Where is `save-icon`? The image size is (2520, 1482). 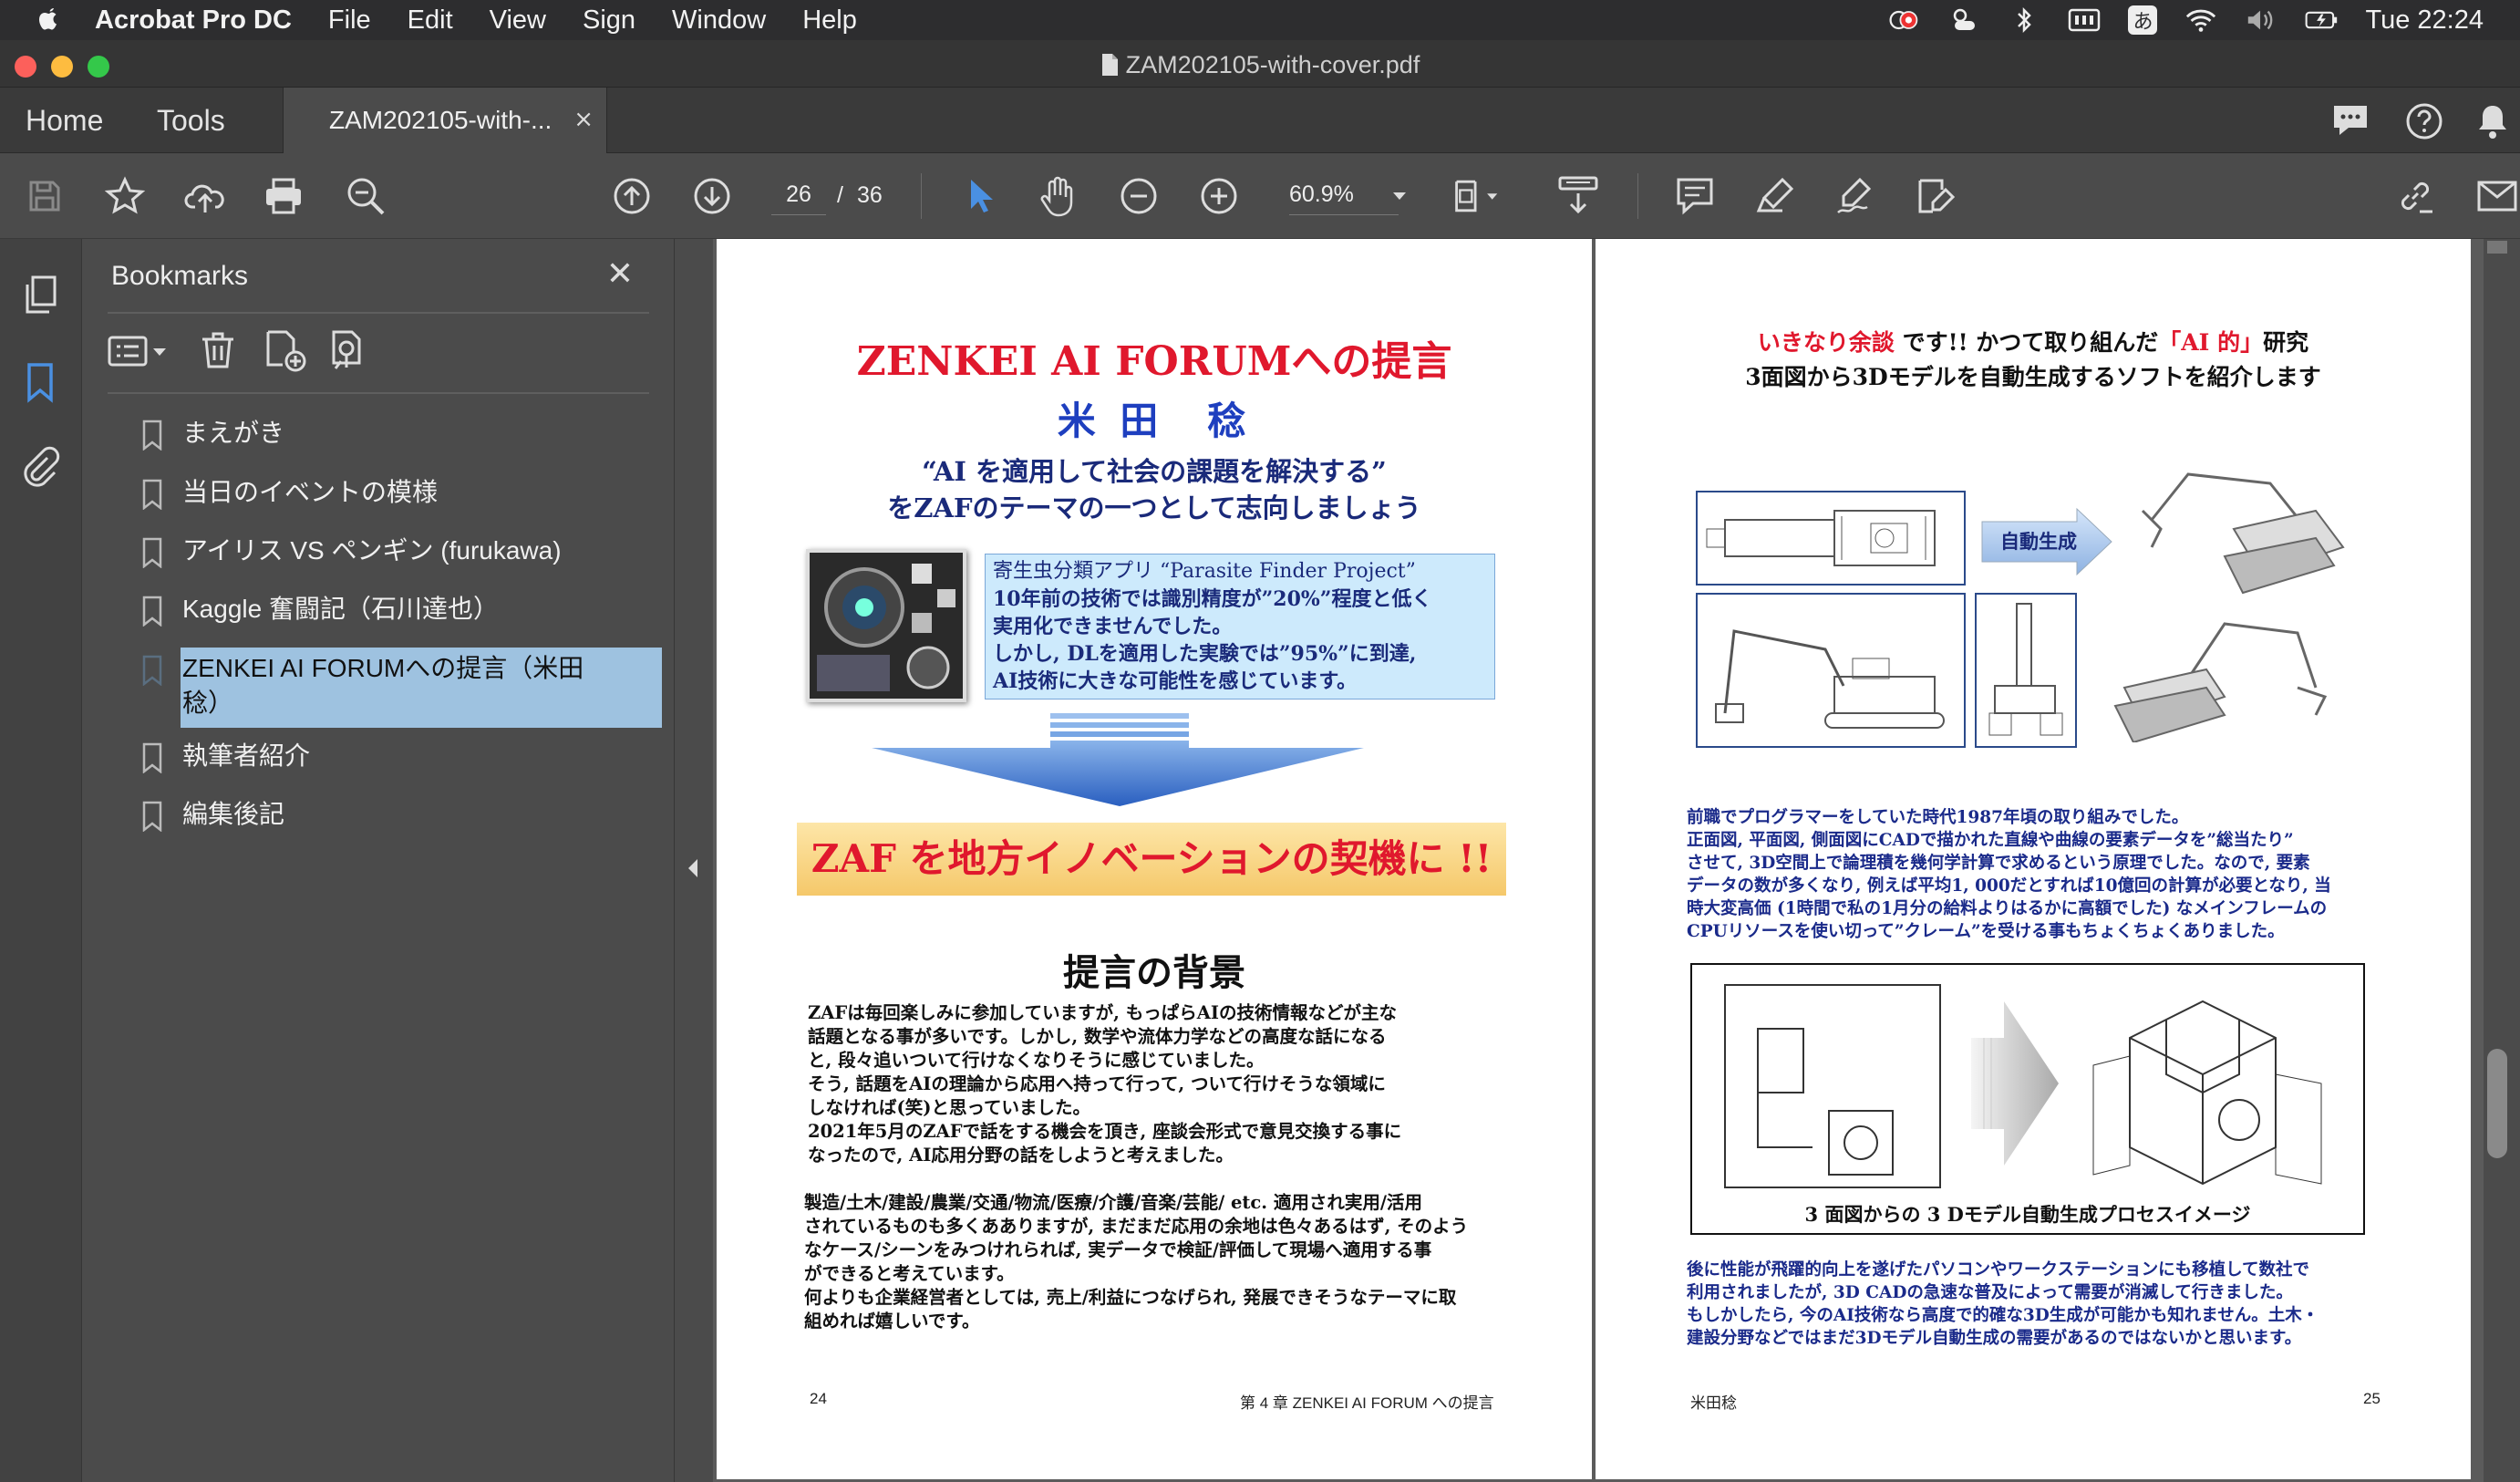 save-icon is located at coordinates (44, 196).